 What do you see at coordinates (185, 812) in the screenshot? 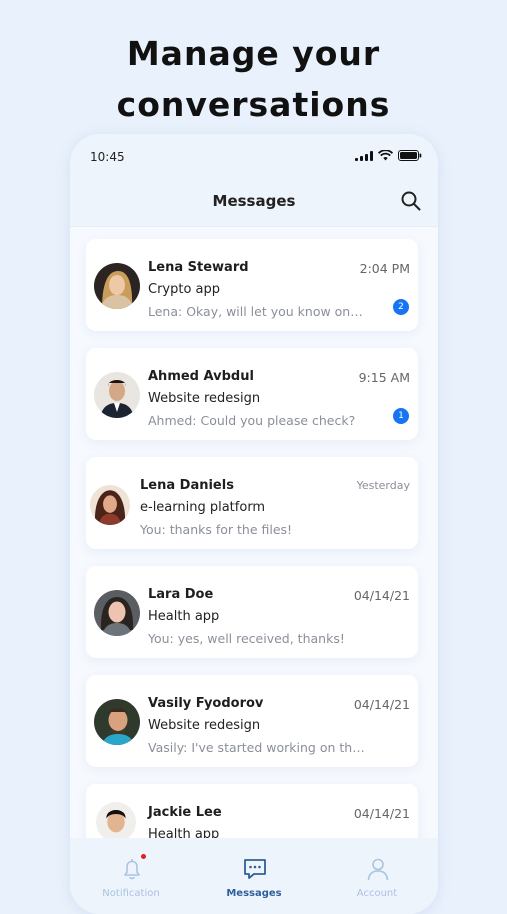
I see `contact-name: Jackie Lee` at bounding box center [185, 812].